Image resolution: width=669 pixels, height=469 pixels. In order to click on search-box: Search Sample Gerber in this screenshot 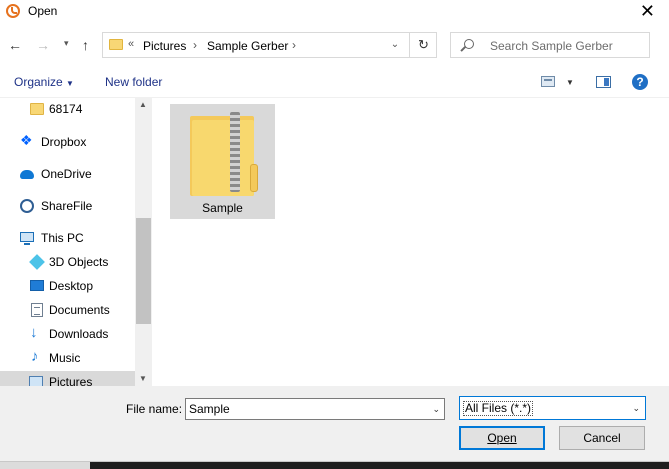, I will do `click(550, 45)`.